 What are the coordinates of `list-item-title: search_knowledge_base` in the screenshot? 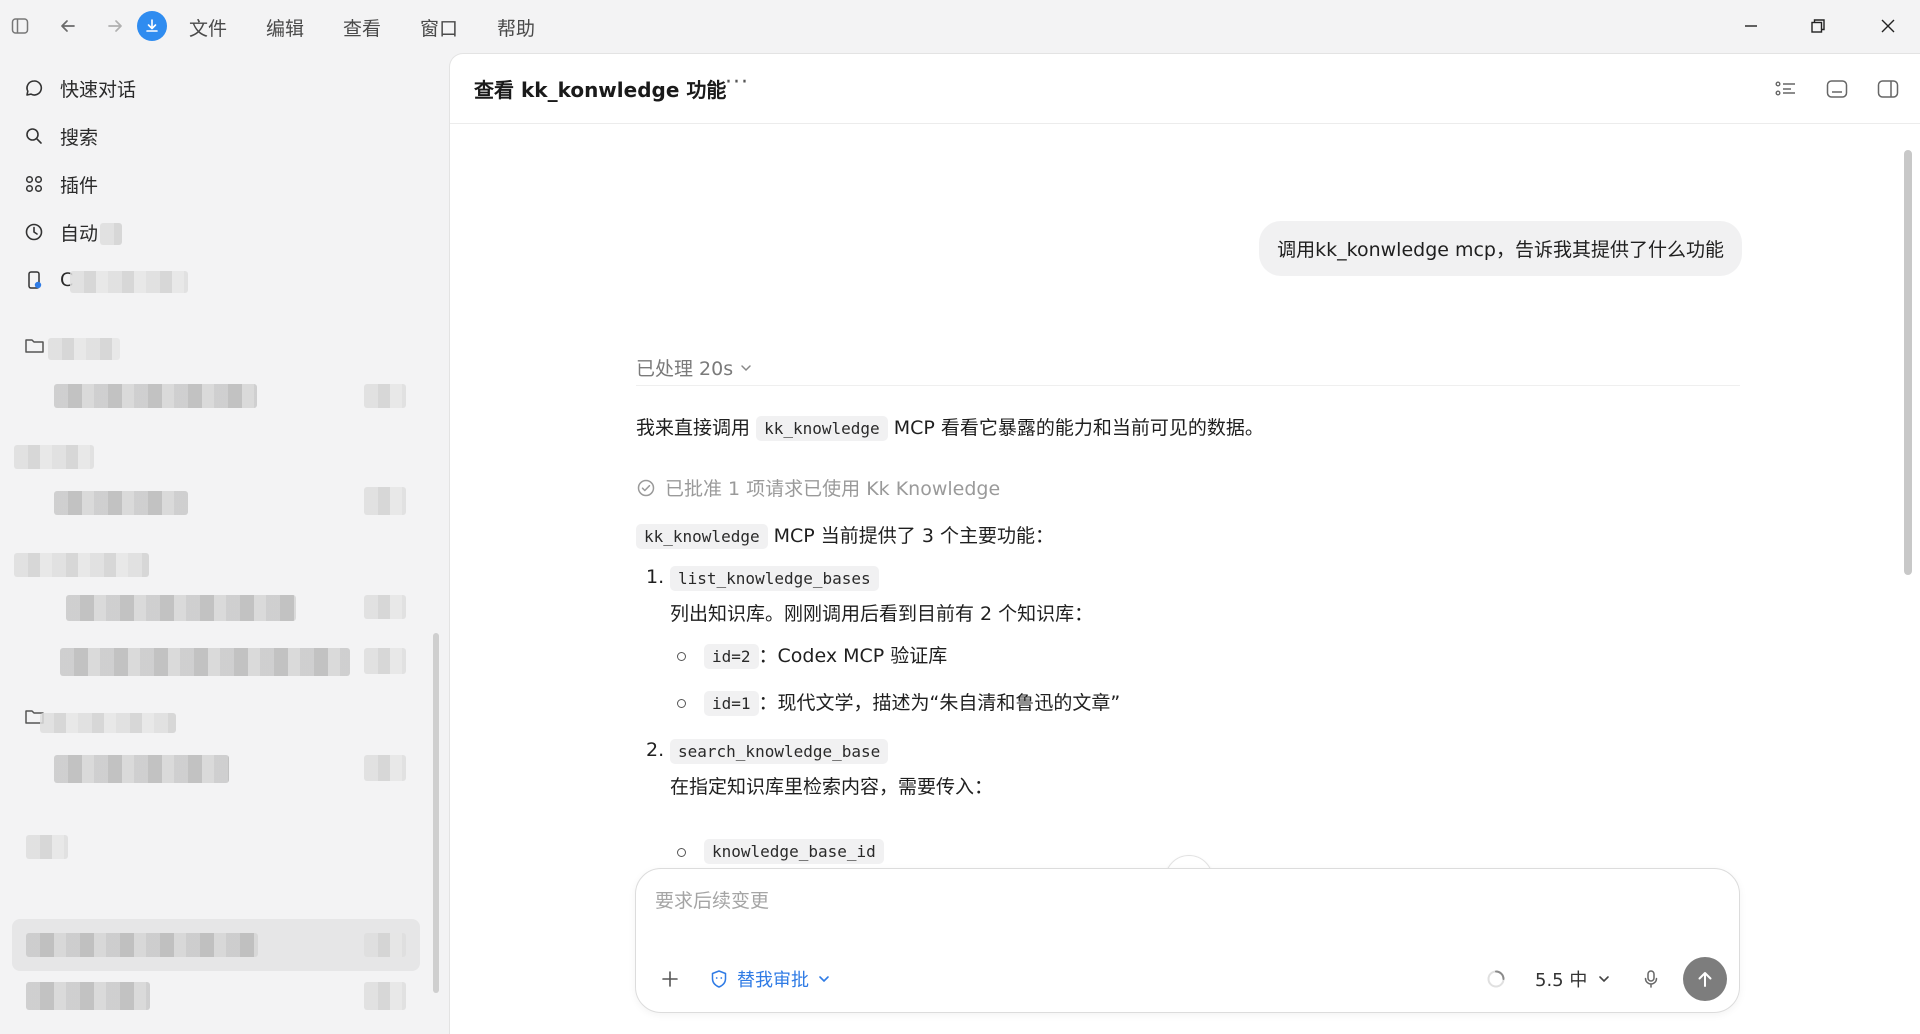 It's located at (779, 751).